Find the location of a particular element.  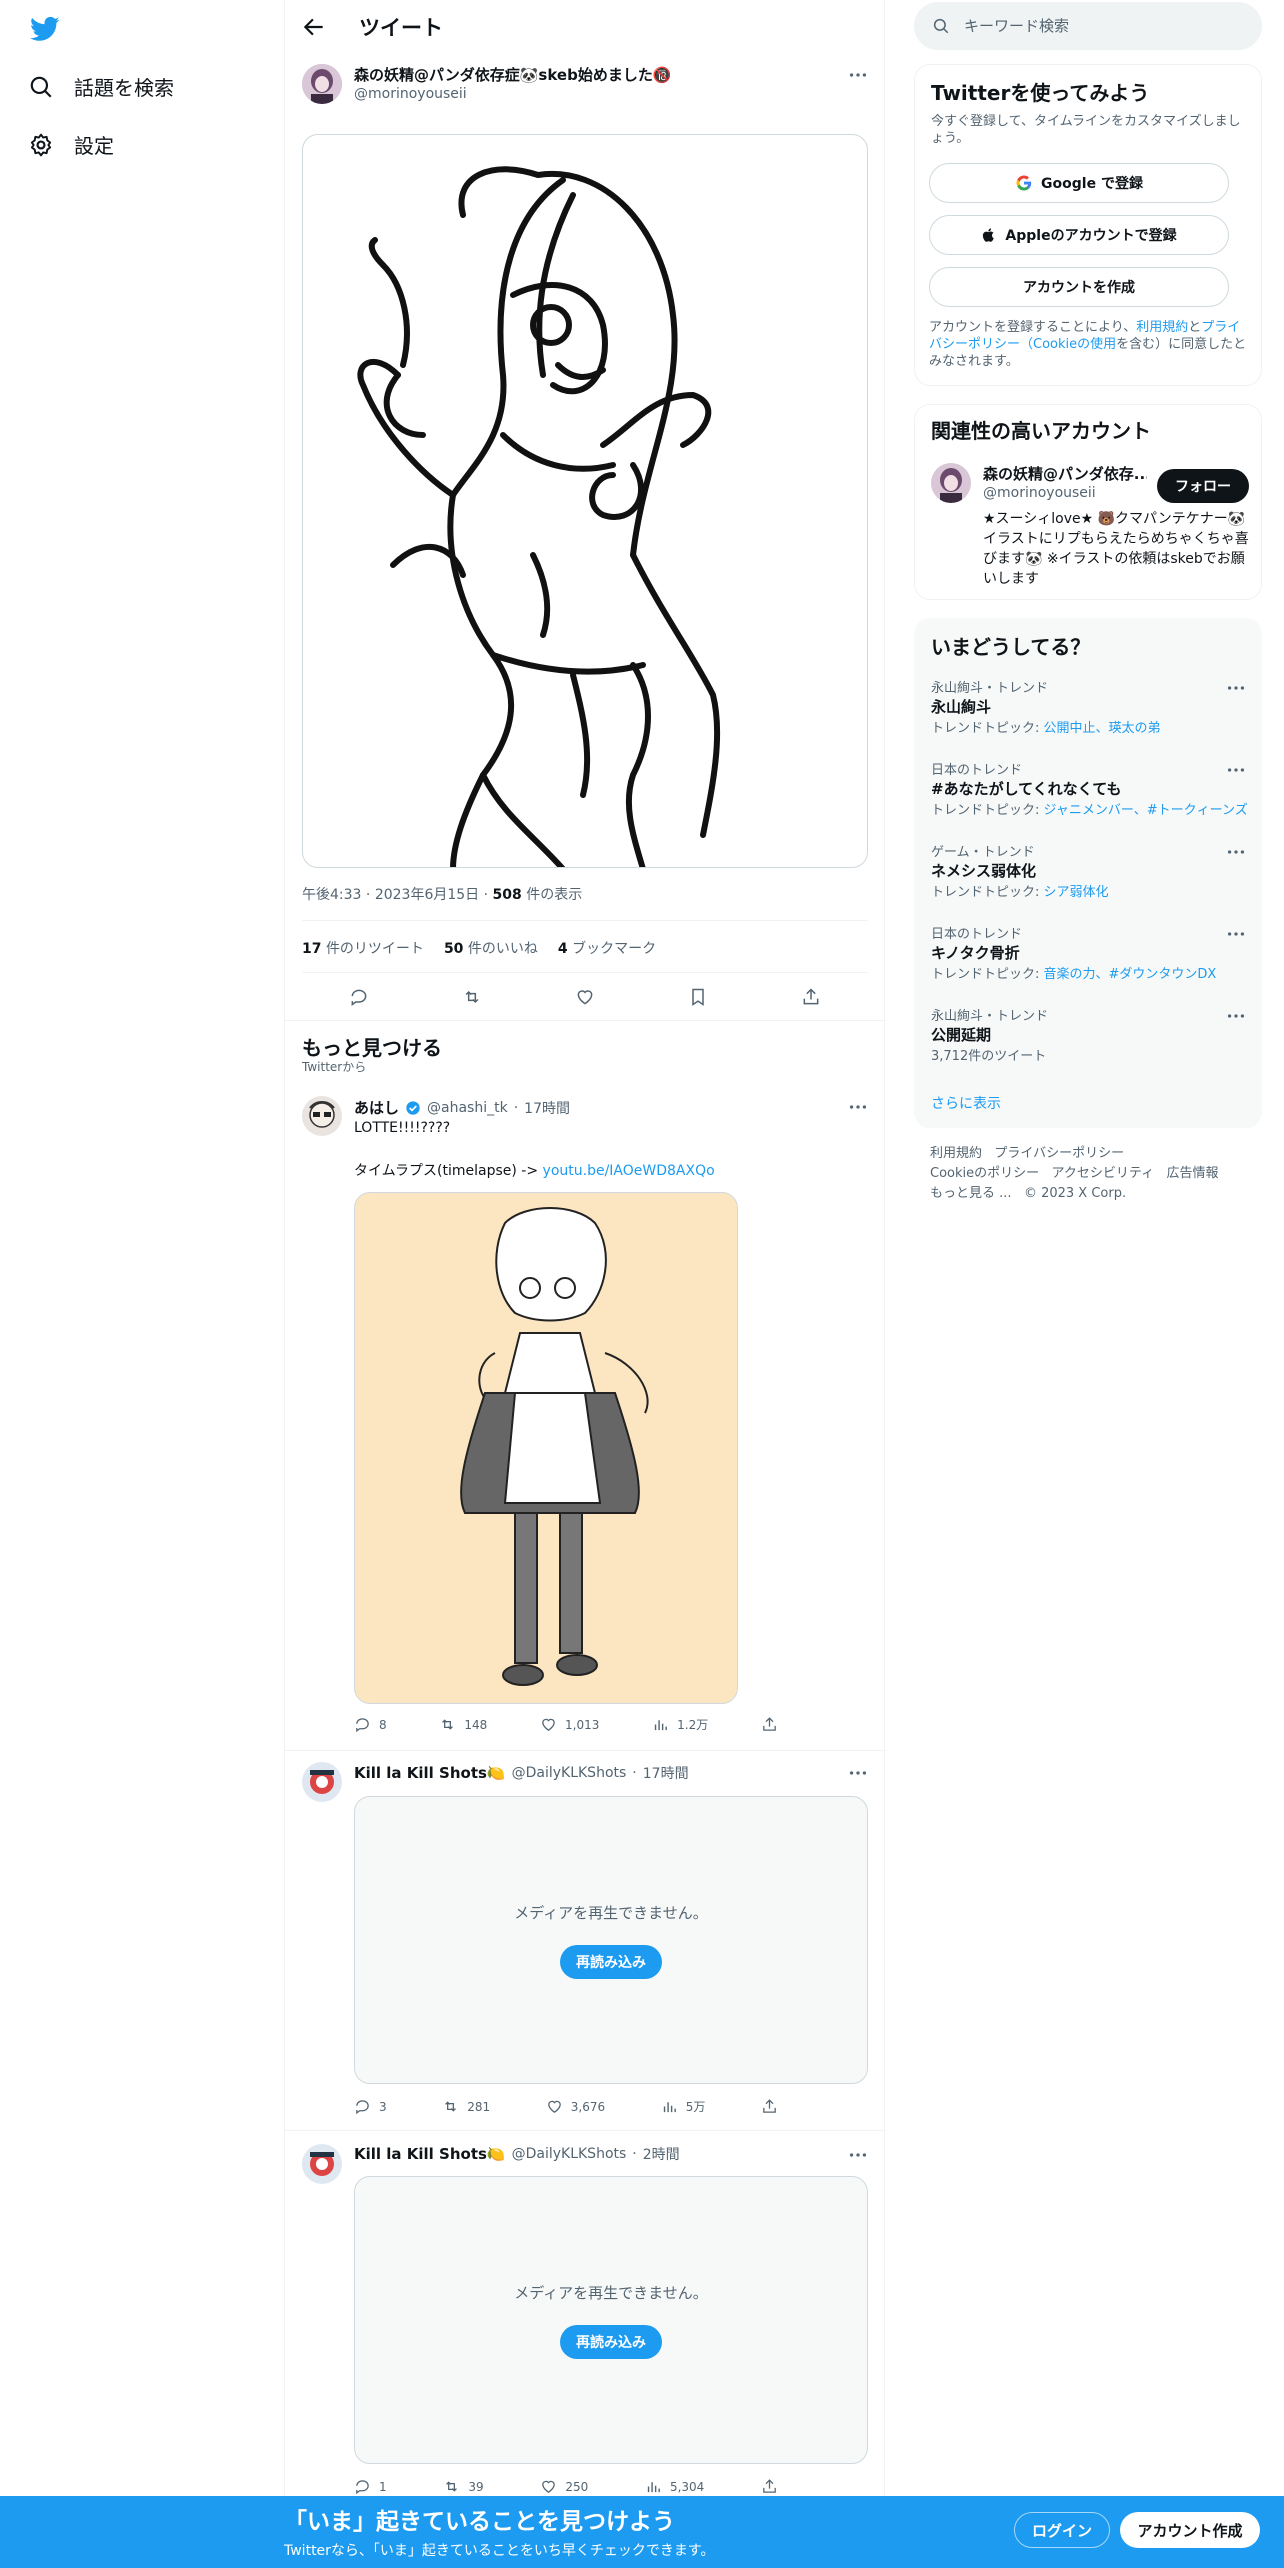

feed-link: youtu.be/IAOeWD8AXQo is located at coordinates (629, 1171).